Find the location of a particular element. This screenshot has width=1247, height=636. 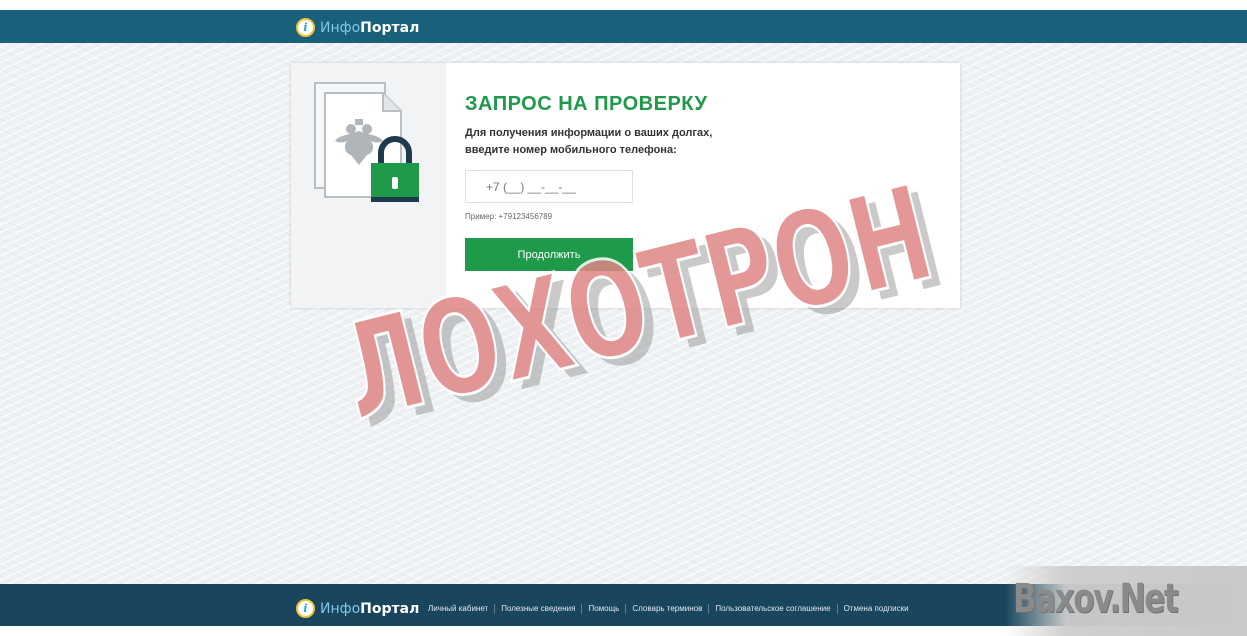

card-title: ЗАПРОС НА ПРОВЕРКУ is located at coordinates (586, 104).